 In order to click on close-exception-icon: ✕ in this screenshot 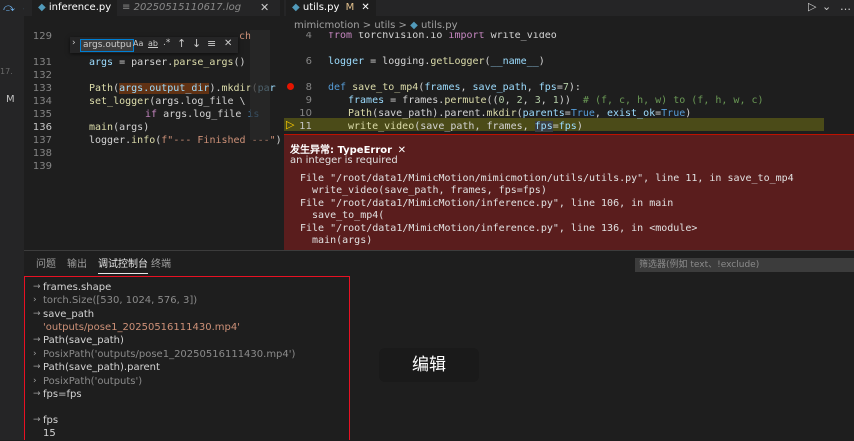, I will do `click(402, 150)`.